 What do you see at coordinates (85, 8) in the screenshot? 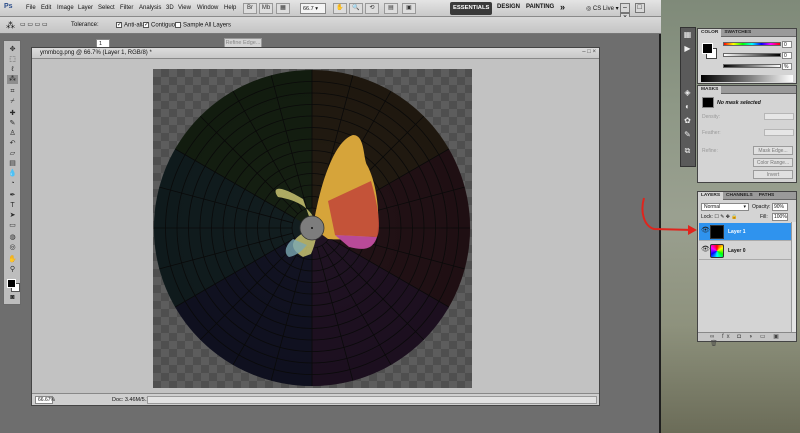
I see `menu-layer: Layer` at bounding box center [85, 8].